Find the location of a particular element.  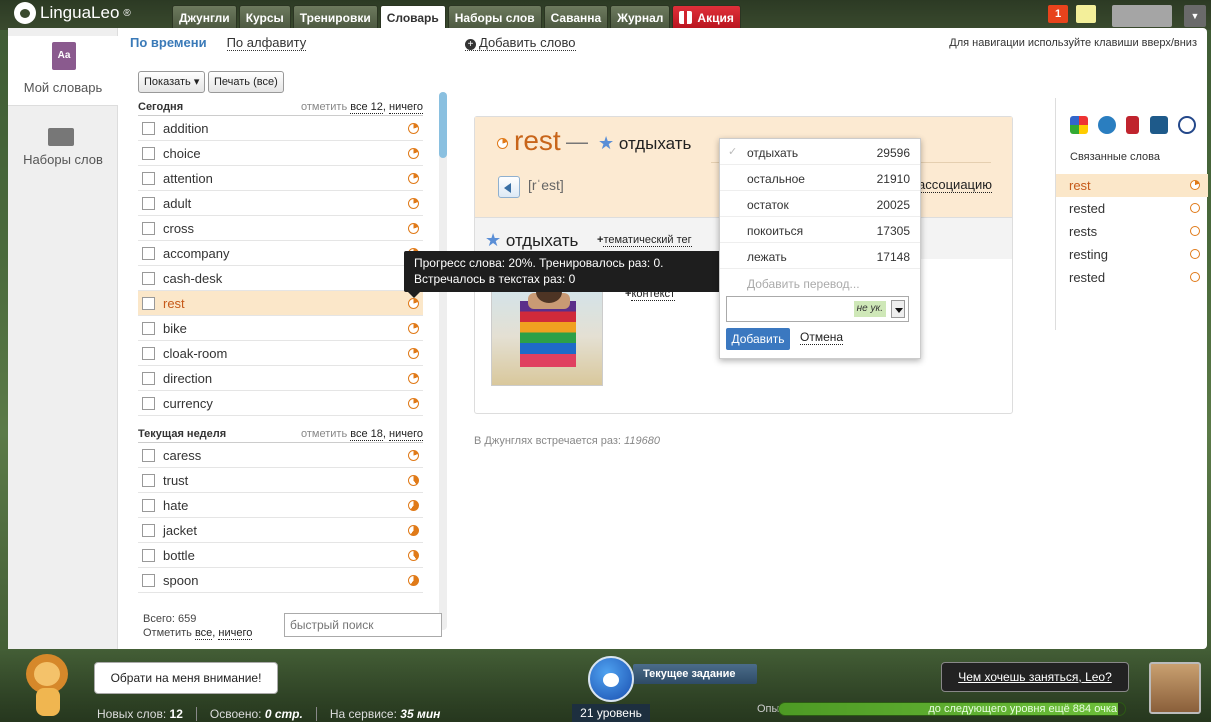

related-word-item: rest is located at coordinates (1132, 185).